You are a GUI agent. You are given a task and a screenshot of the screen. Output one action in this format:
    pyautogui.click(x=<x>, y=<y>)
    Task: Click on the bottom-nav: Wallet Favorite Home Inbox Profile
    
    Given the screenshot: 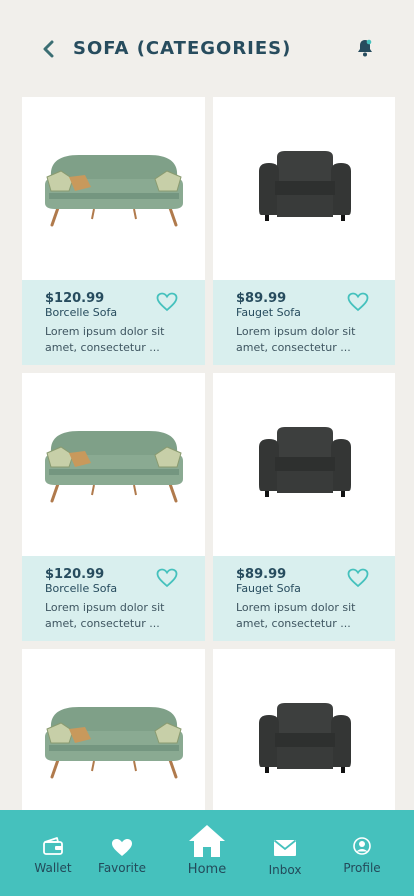 What is the action you would take?
    pyautogui.click(x=207, y=853)
    